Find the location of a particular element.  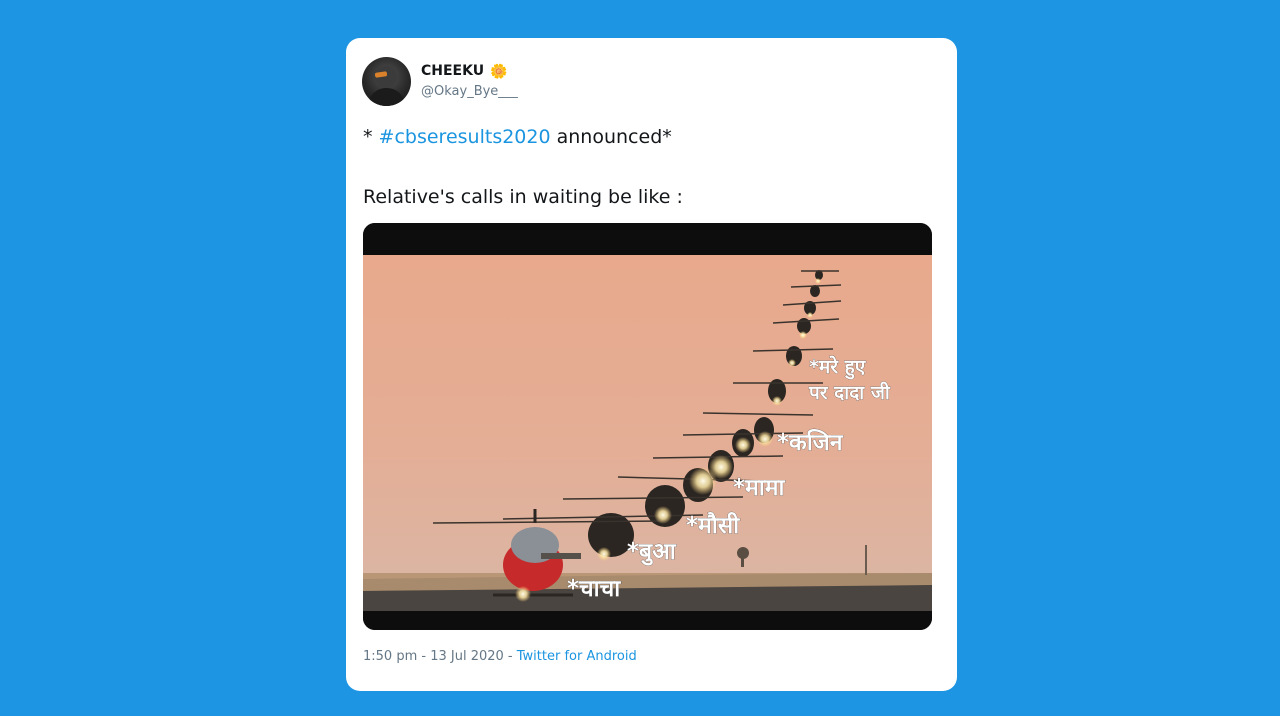

flower-emoji-icon: 🌼 is located at coordinates (499, 72).